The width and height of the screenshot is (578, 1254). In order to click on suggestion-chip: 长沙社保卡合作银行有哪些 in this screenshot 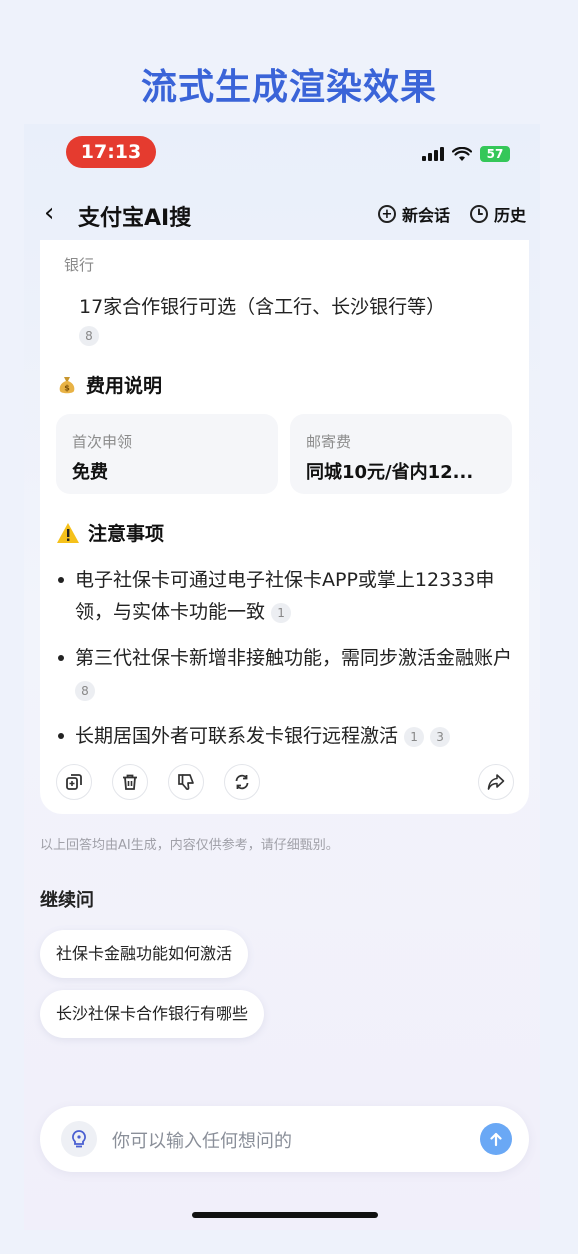, I will do `click(152, 1014)`.